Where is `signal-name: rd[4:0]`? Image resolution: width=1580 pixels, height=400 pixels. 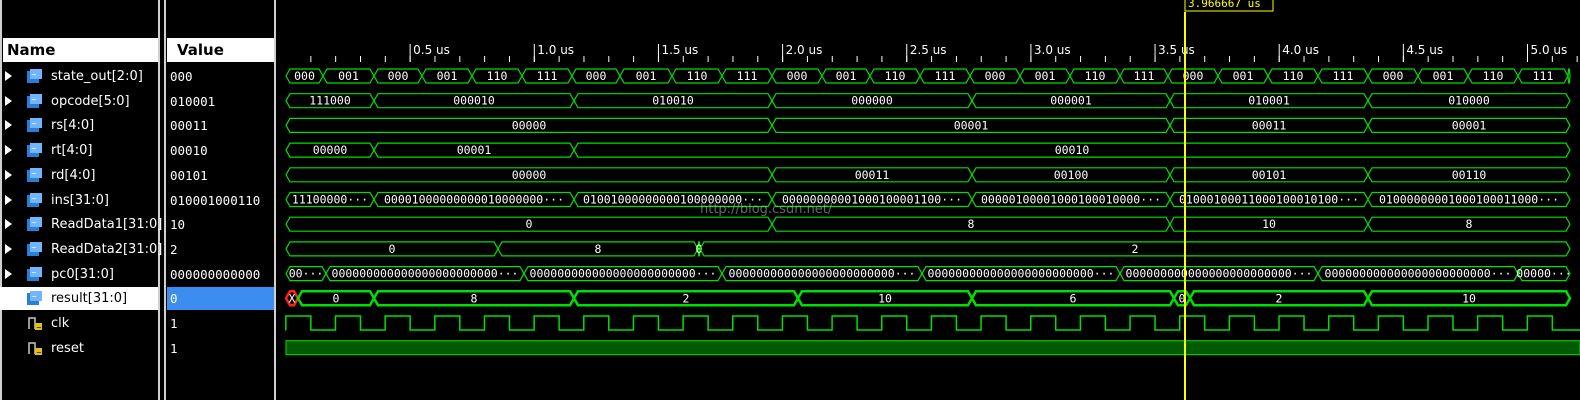
signal-name: rd[4:0] is located at coordinates (73, 175).